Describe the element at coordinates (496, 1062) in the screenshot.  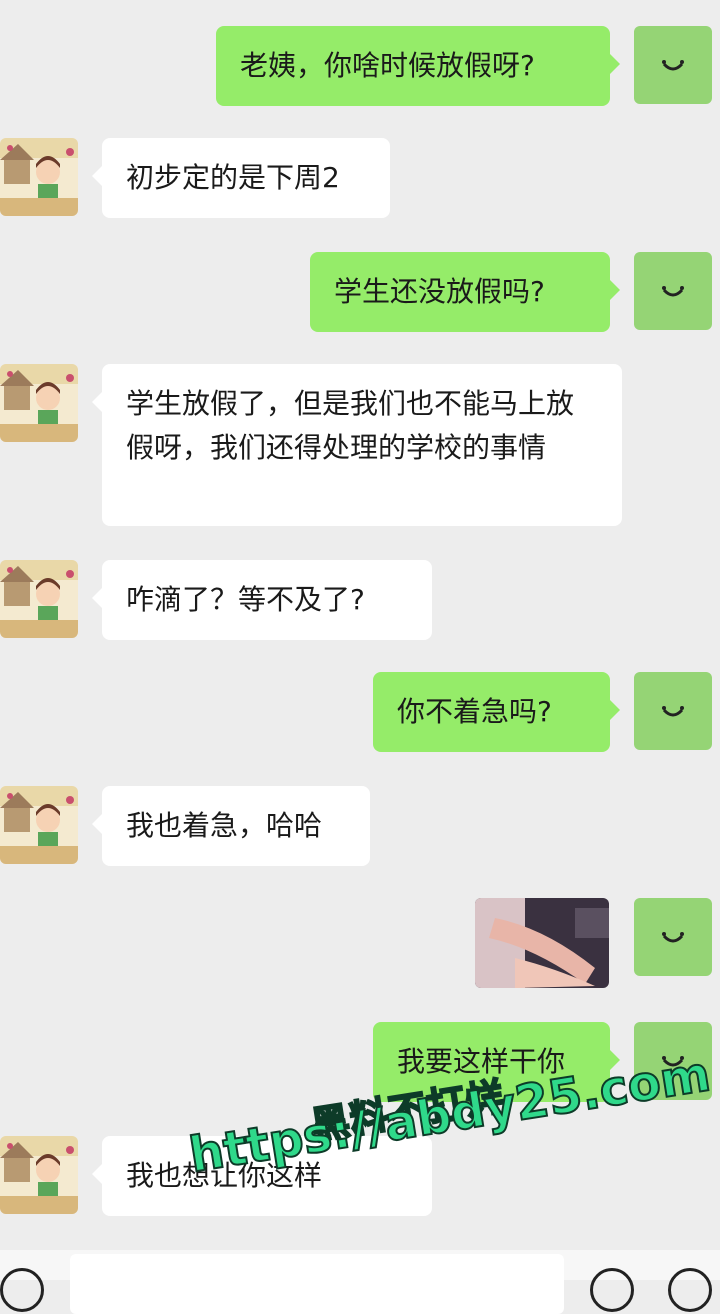
I see `message-bubble-outgoing: 我要这样干你` at that location.